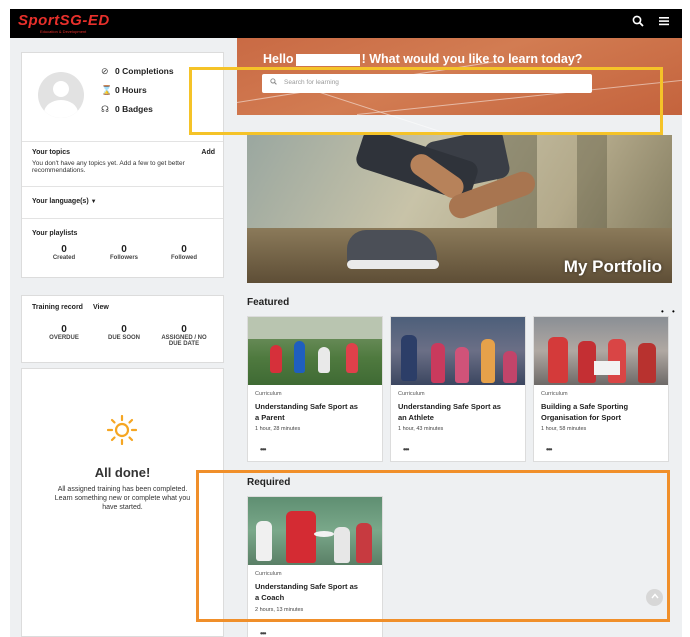 This screenshot has width=690, height=637. What do you see at coordinates (459, 209) in the screenshot?
I see `portfolio-banner: My Portfolio` at bounding box center [459, 209].